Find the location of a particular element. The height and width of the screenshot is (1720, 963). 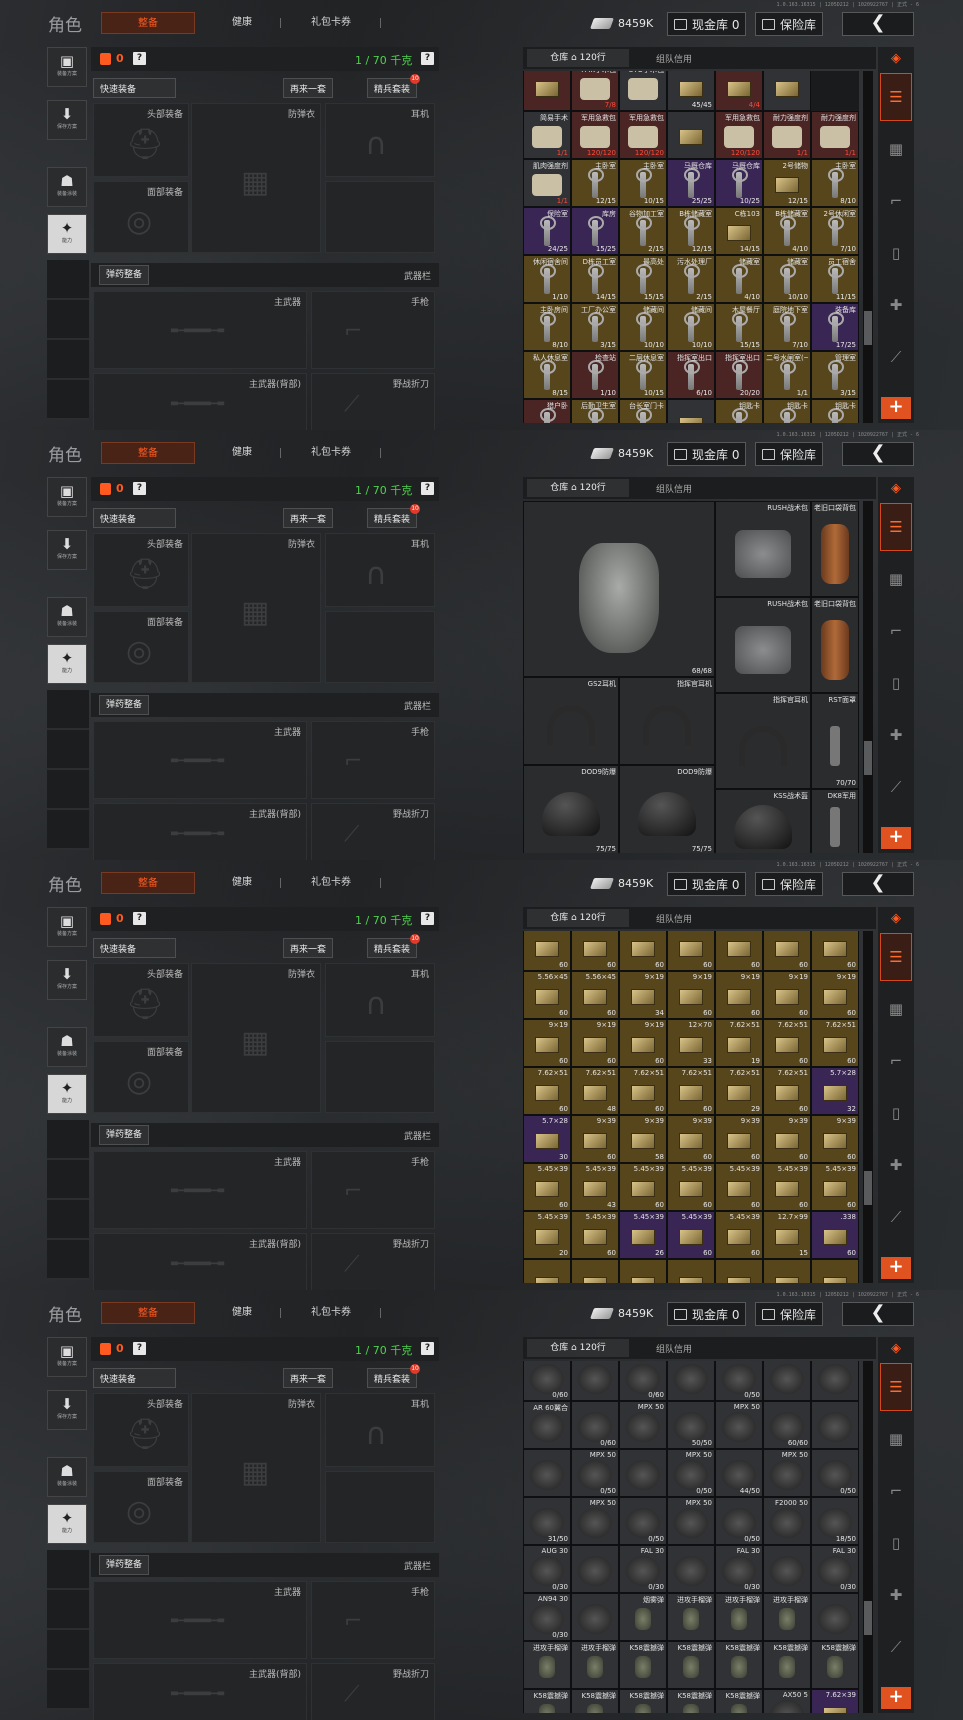

stash-item: 5.7×28 30 is located at coordinates (547, 1139).